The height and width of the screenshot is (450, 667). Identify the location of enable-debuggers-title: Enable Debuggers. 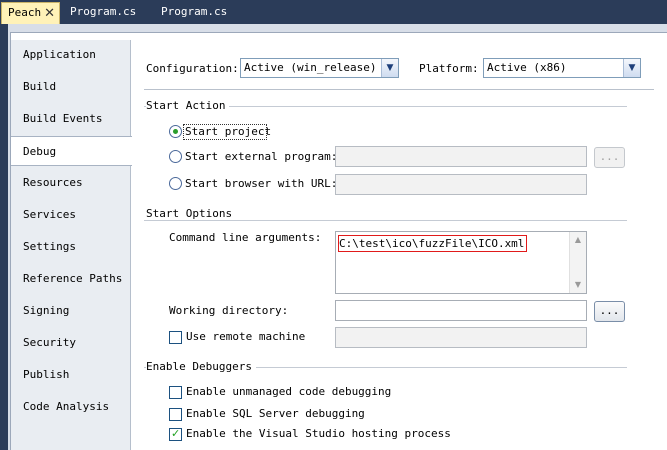
(201, 366).